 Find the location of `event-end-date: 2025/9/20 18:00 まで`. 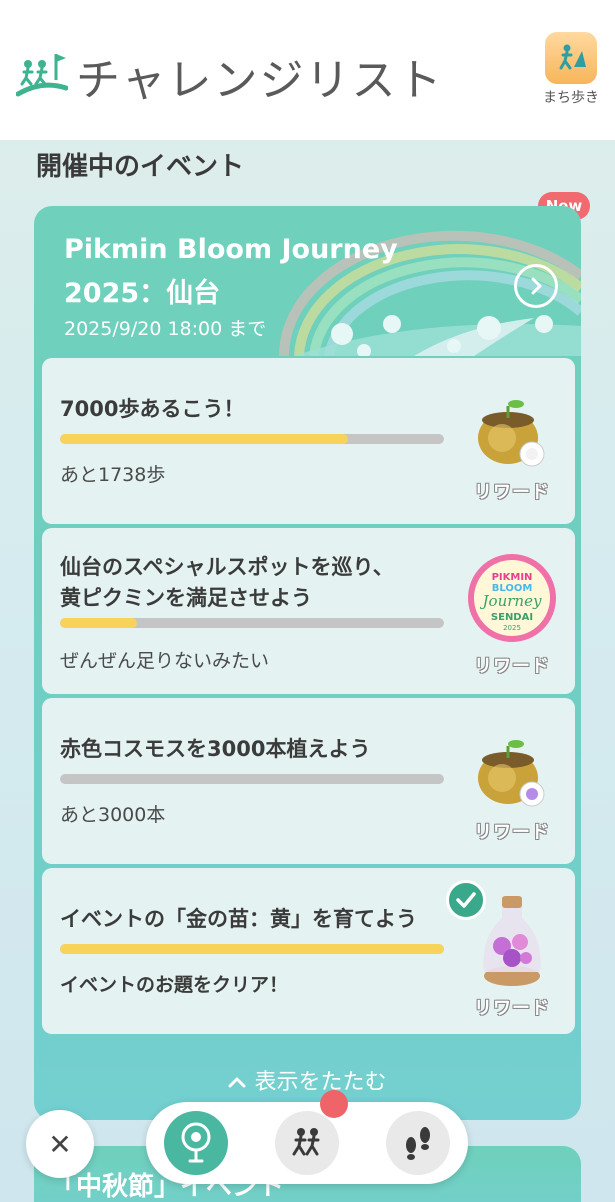

event-end-date: 2025/9/20 18:00 まで is located at coordinates (165, 329).